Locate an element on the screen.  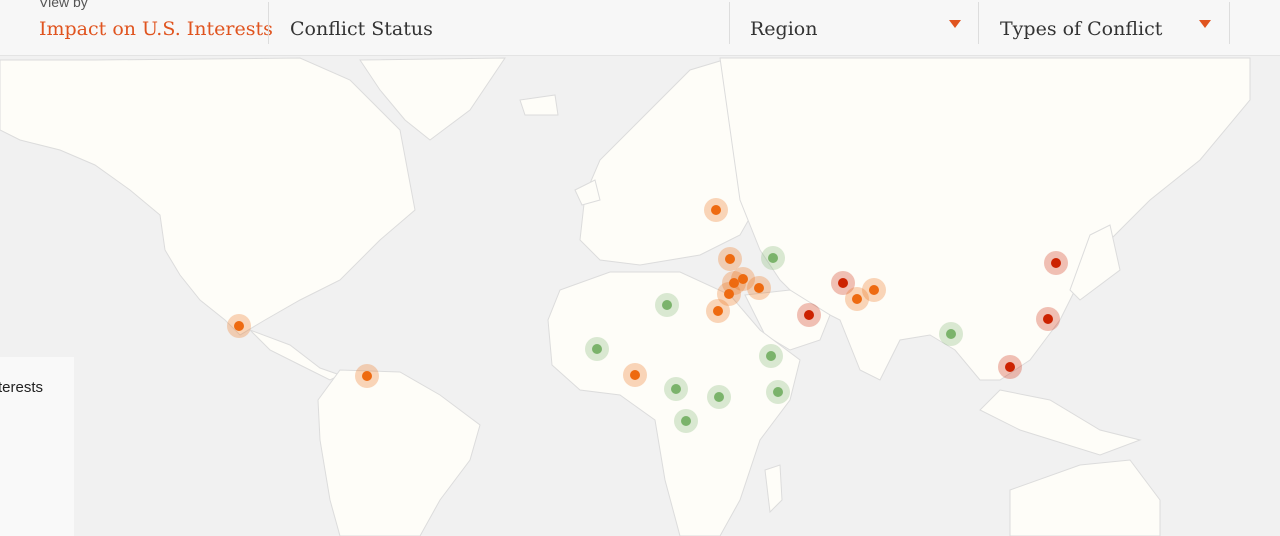
conflict-marker-nigeria is located at coordinates (635, 375).